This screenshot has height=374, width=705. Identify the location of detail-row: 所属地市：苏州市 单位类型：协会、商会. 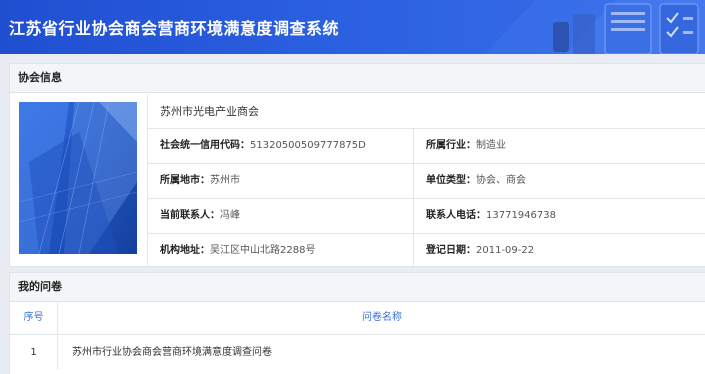
(426, 181).